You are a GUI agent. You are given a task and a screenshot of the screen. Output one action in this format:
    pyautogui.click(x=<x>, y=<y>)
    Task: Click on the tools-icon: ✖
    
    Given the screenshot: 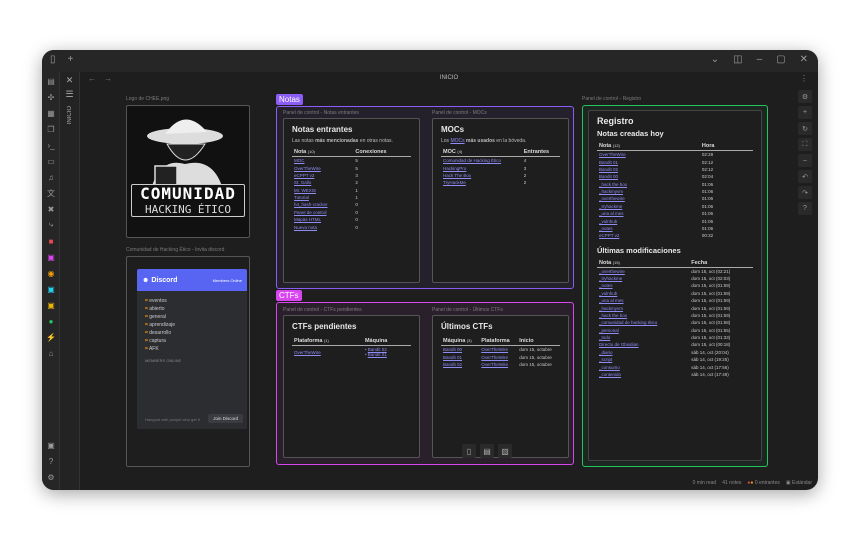 What is the action you would take?
    pyautogui.click(x=51, y=209)
    